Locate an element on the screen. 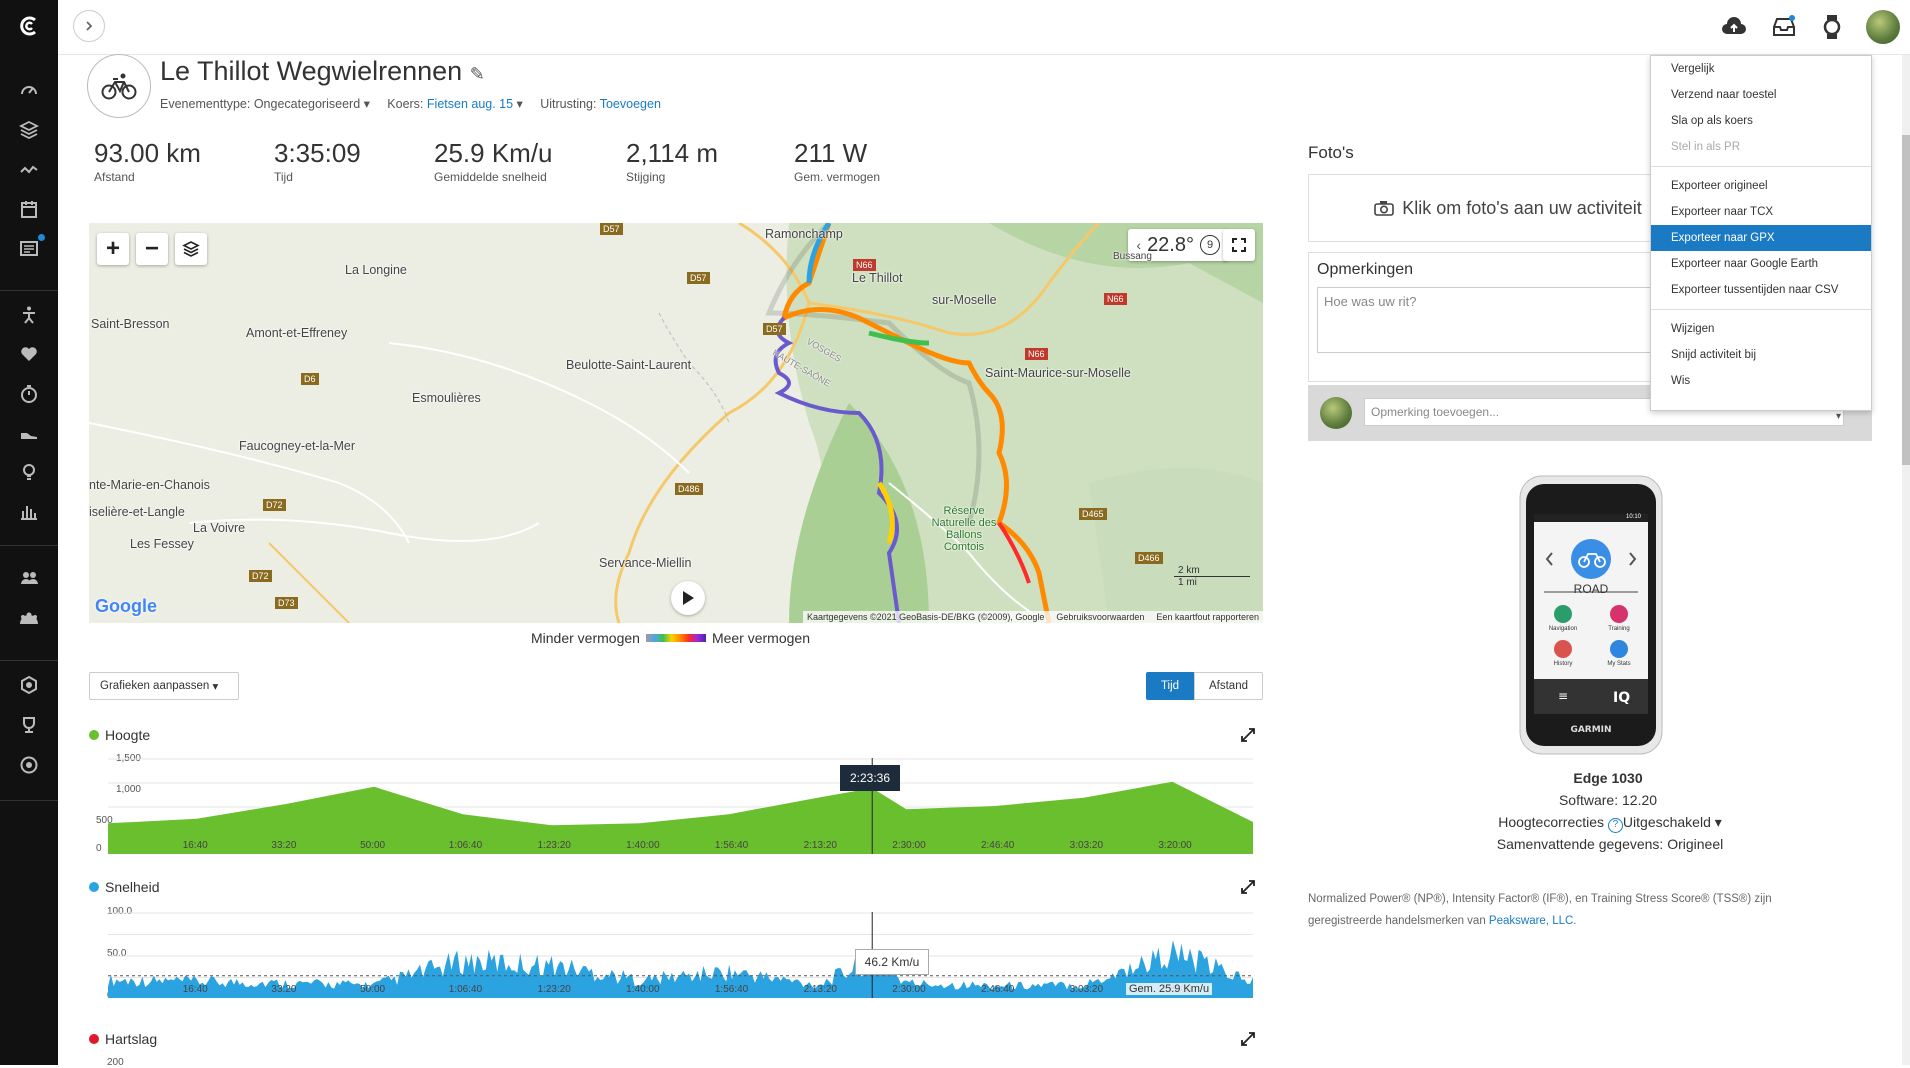  menu-item-export-tcx: Exporteer naar TCX is located at coordinates (1761, 212).